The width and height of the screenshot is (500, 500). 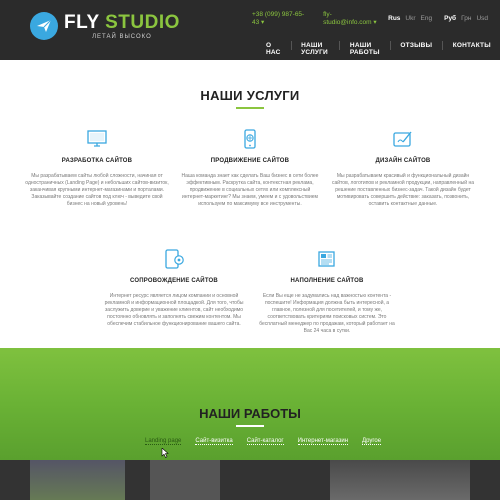 I want to click on works-title-underline, so click(x=250, y=426).